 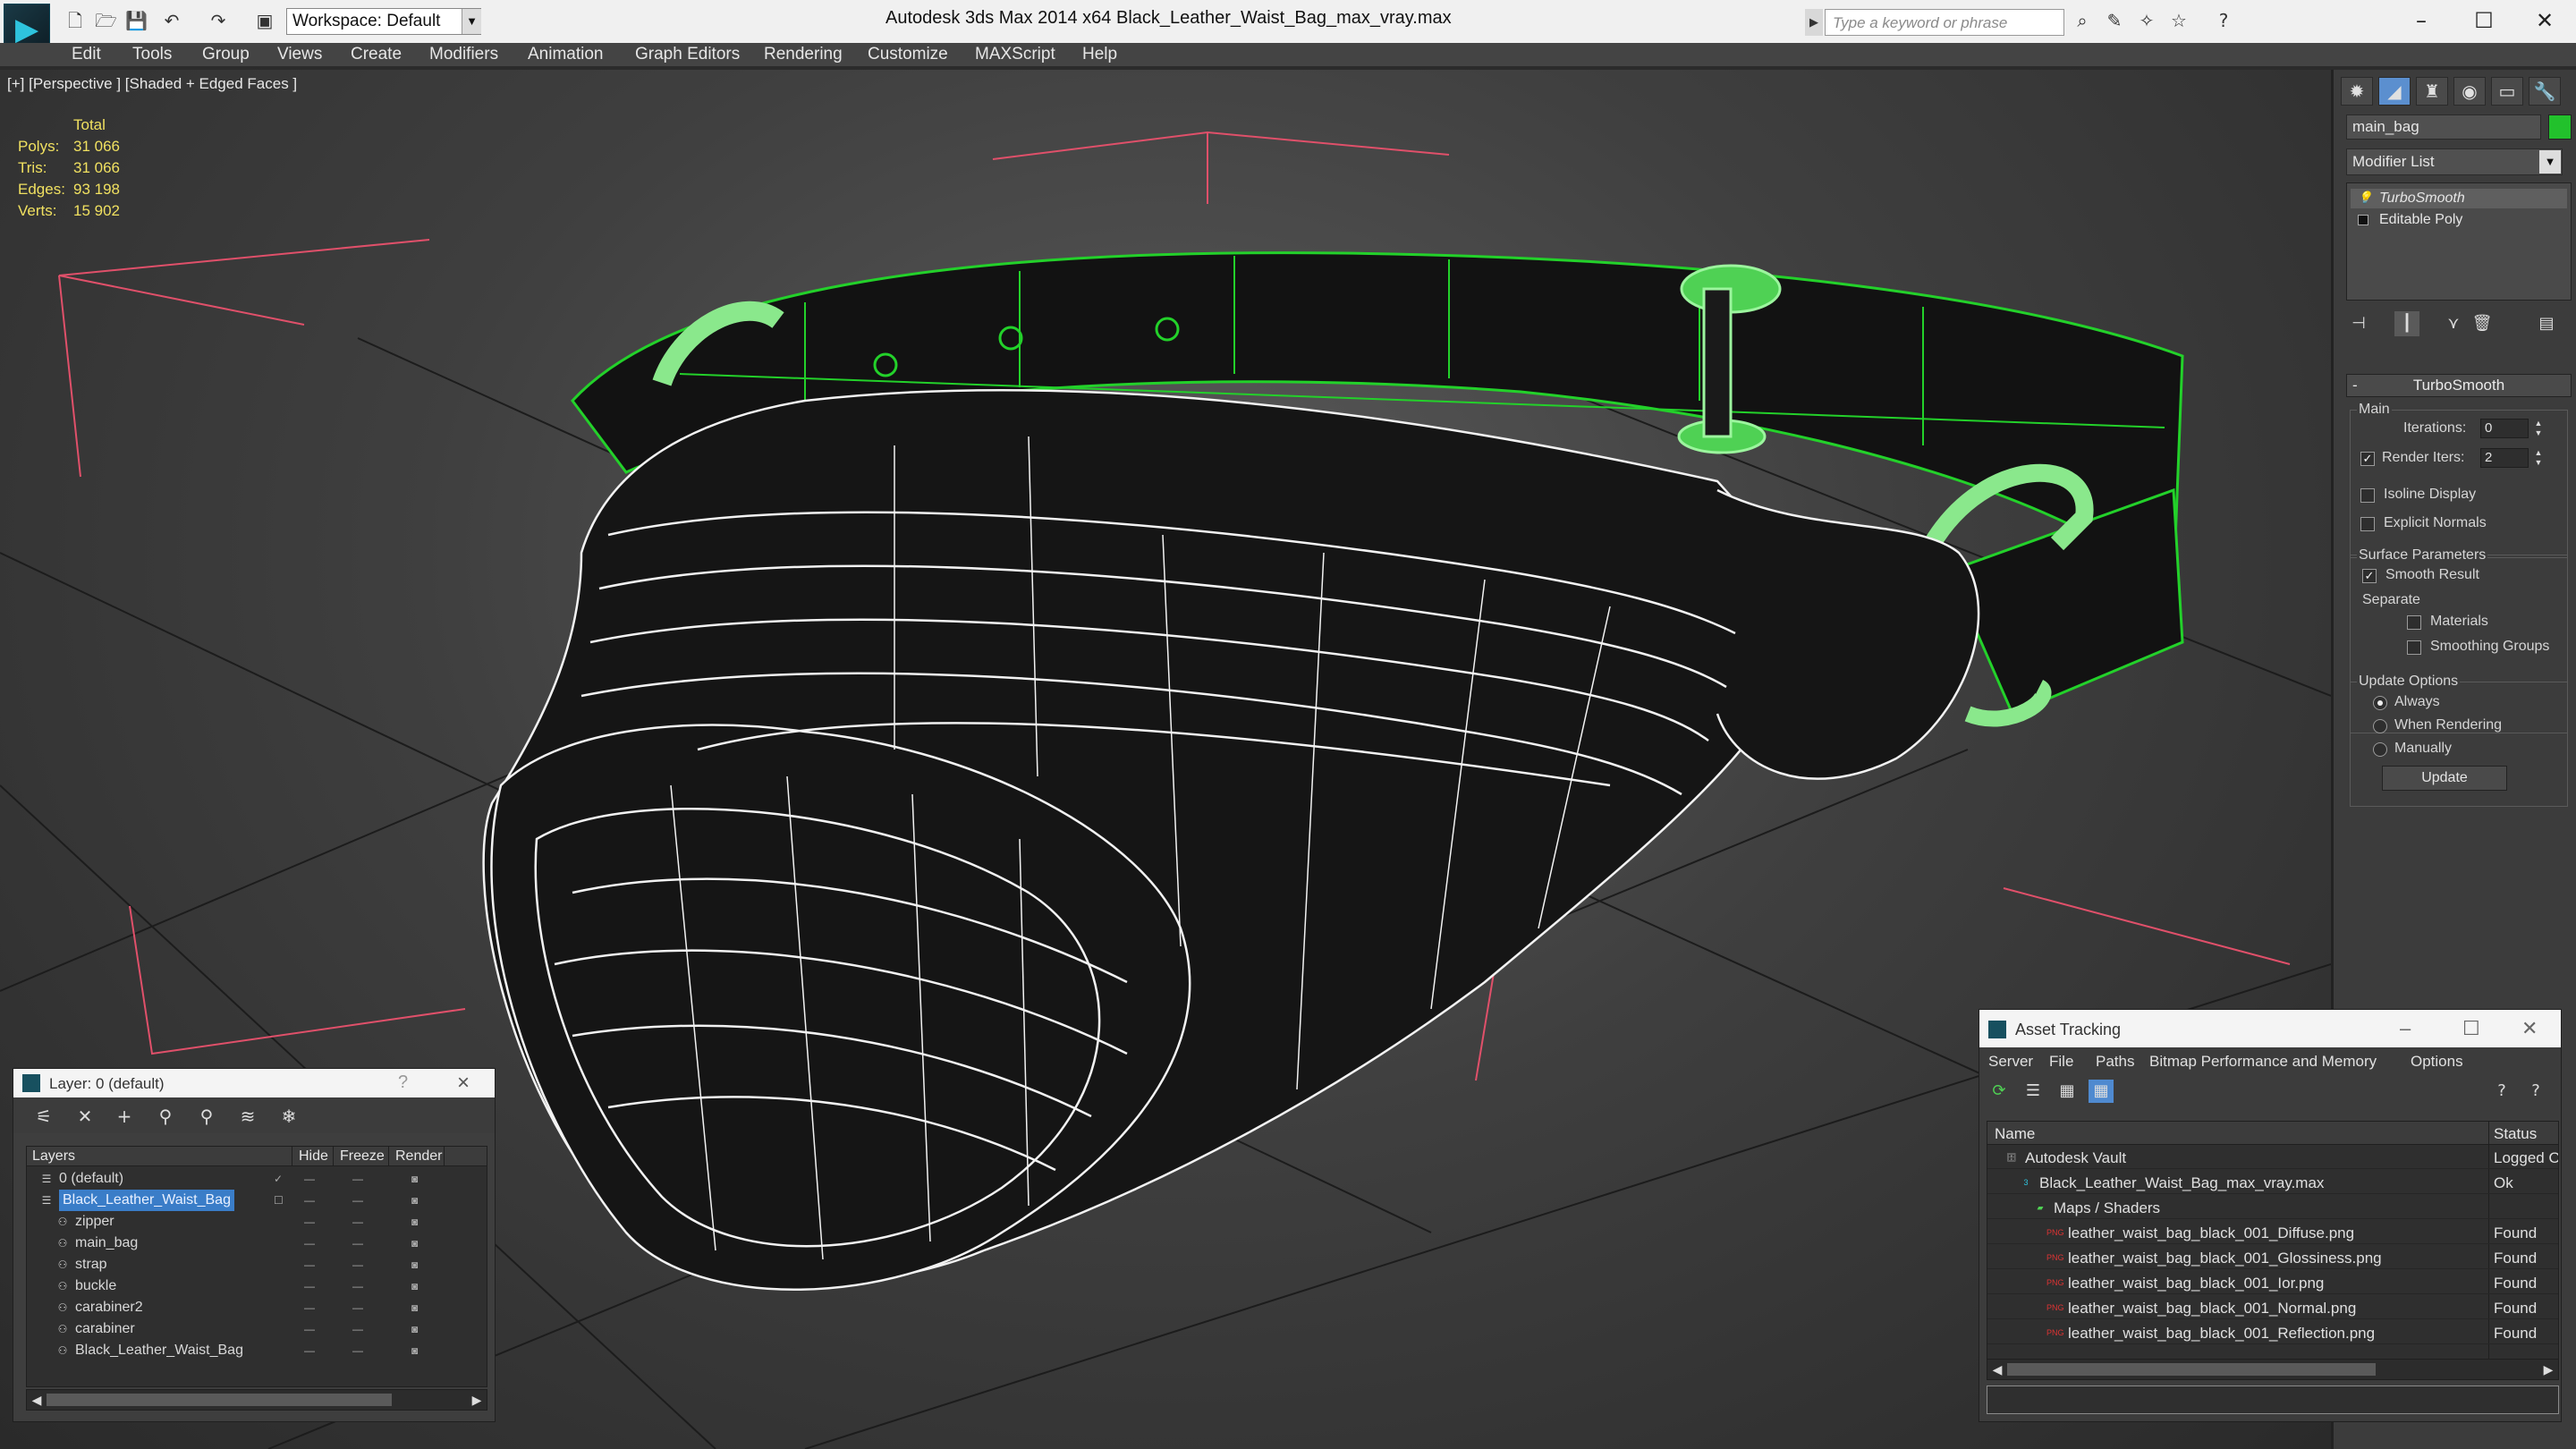 What do you see at coordinates (84, 1116) in the screenshot?
I see `delete-layer-icon: ✕` at bounding box center [84, 1116].